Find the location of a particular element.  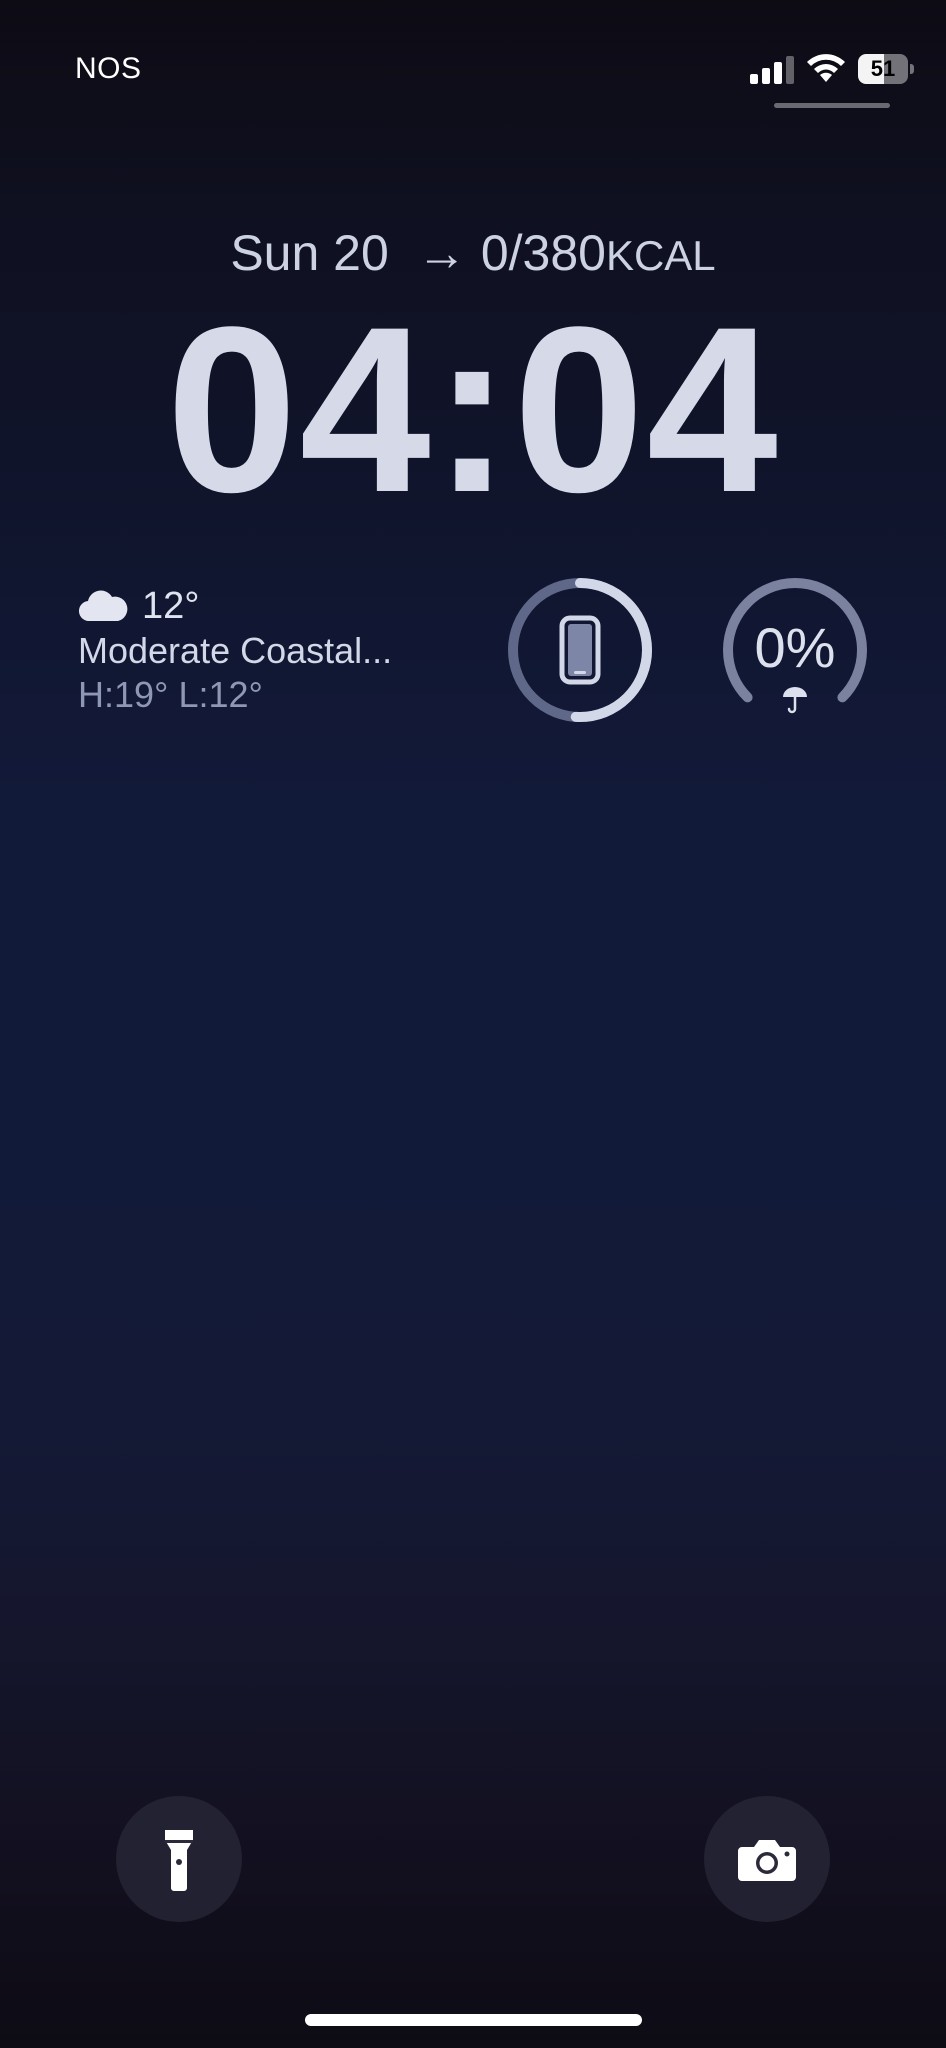

calories-value: 0/380 is located at coordinates (543, 253).